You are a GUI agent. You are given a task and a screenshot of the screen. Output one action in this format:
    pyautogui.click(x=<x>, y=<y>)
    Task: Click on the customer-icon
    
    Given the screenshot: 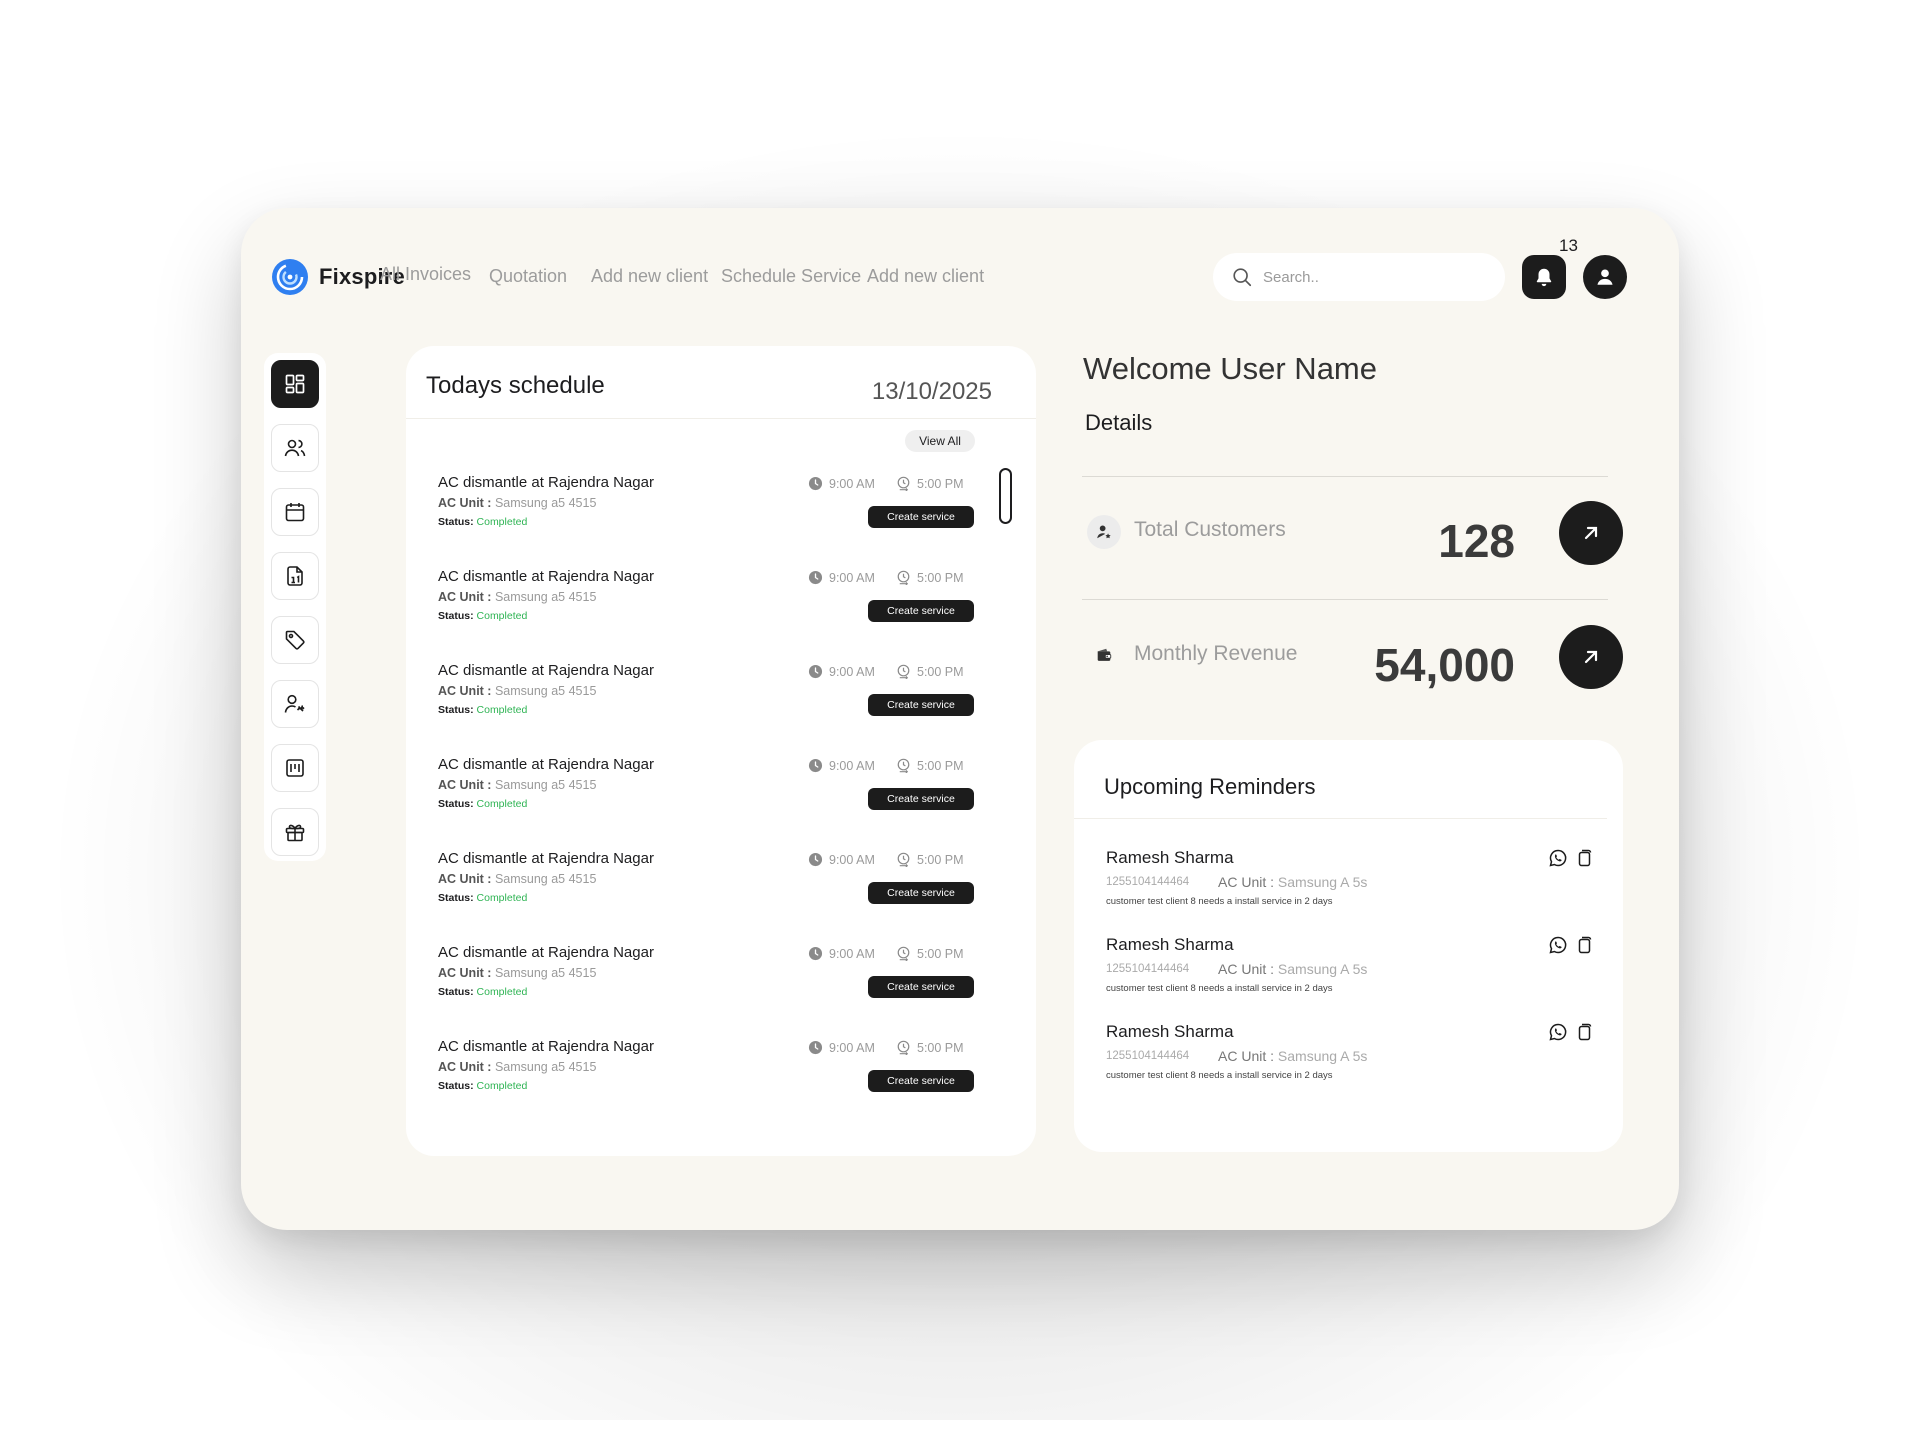 What is the action you would take?
    pyautogui.click(x=1104, y=532)
    